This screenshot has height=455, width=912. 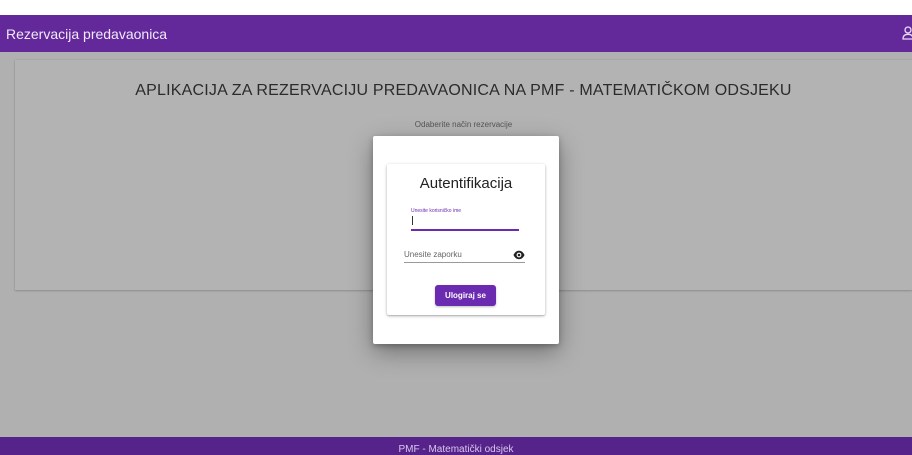 I want to click on text-caret, so click(x=412, y=220).